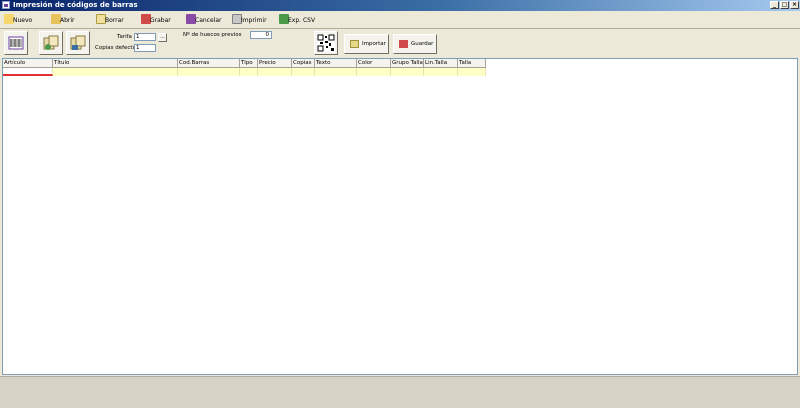 Image resolution: width=800 pixels, height=408 pixels. I want to click on column-header: Lin.Talla, so click(441, 63).